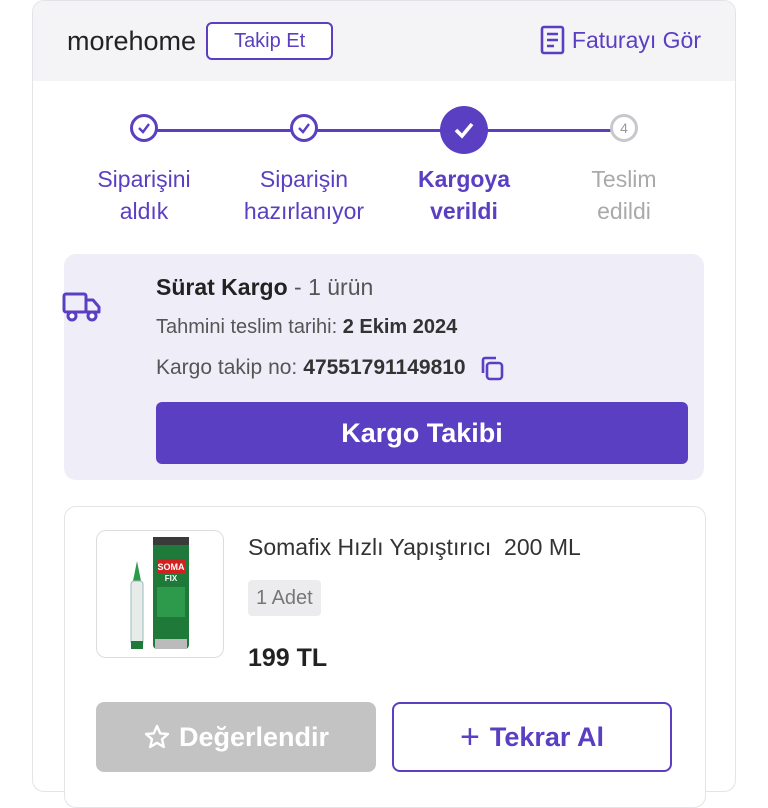 The image size is (768, 808). I want to click on product-image: SOMA FIX, so click(160, 594).